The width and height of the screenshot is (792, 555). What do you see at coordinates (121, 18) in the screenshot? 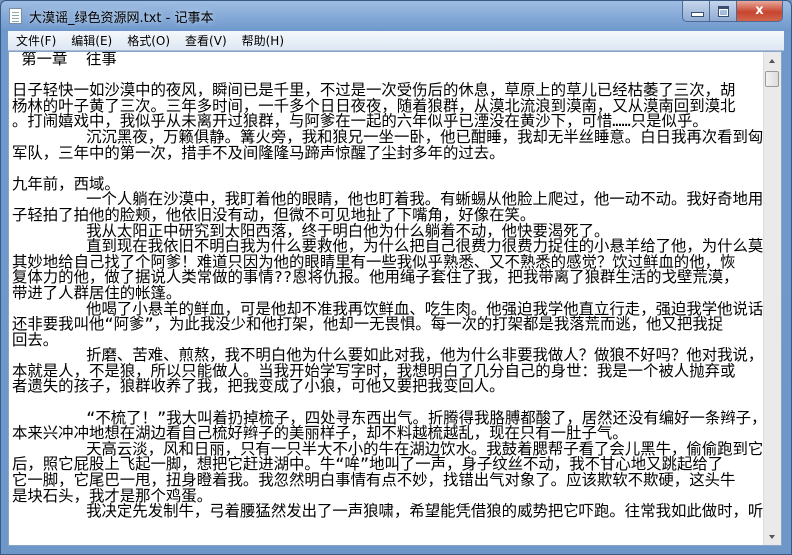
I see `window-title: 大漠谣_绿色资源网.txt - 记事本` at bounding box center [121, 18].